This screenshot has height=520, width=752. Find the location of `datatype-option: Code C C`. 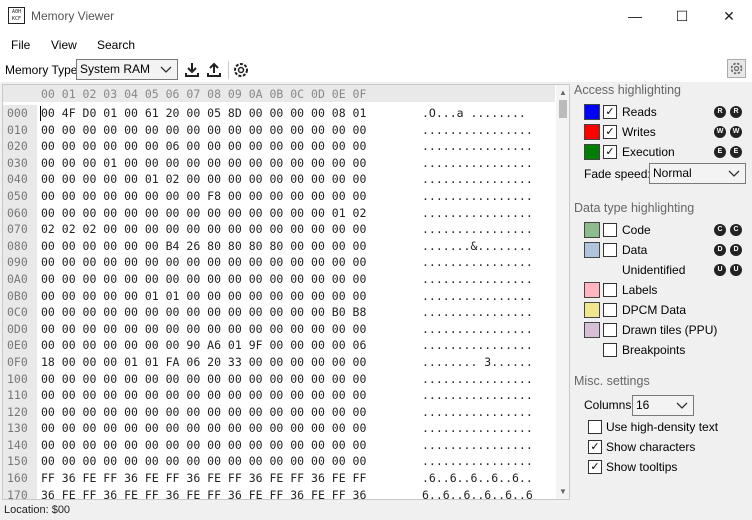

datatype-option: Code C C is located at coordinates (666, 230).